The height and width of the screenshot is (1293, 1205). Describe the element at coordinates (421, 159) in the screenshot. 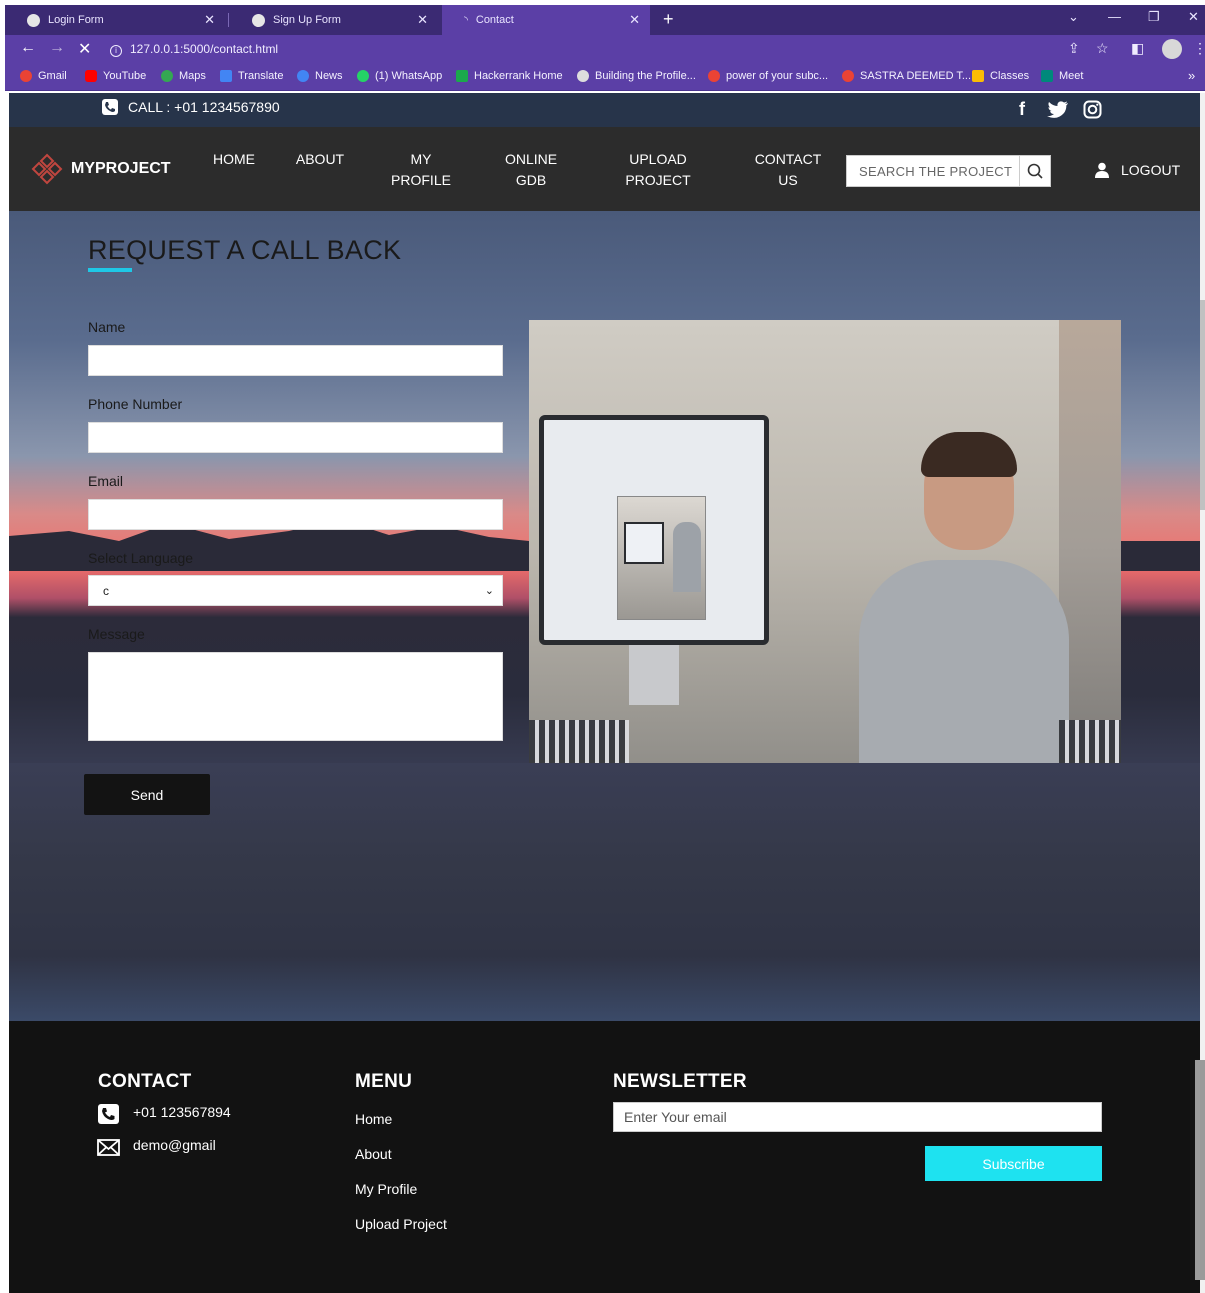

I see `nav-label: MY` at that location.